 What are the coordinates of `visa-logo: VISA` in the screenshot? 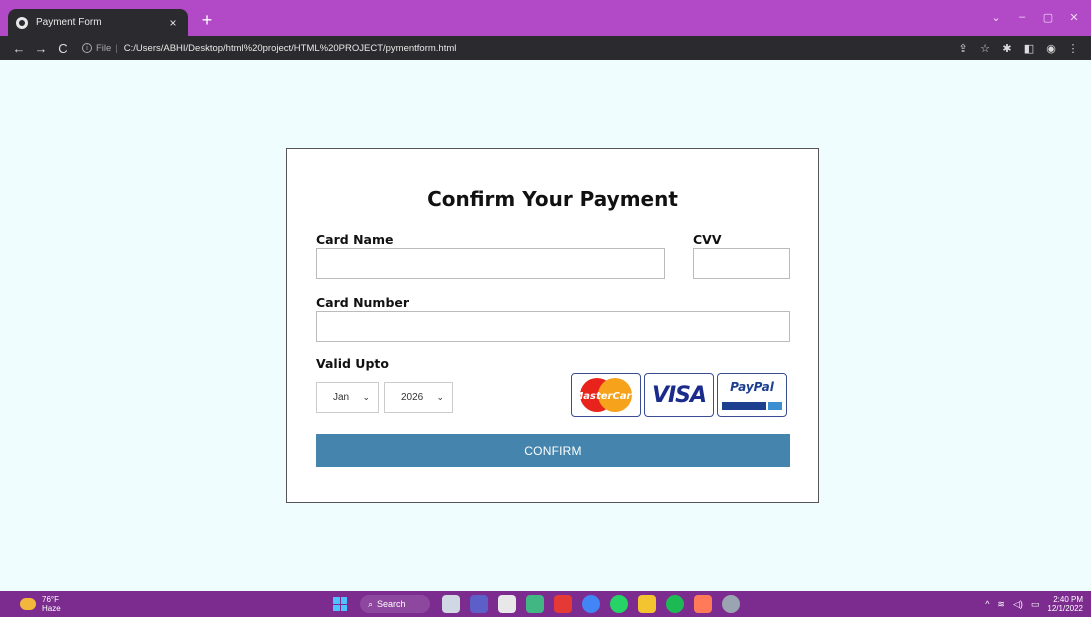 It's located at (679, 395).